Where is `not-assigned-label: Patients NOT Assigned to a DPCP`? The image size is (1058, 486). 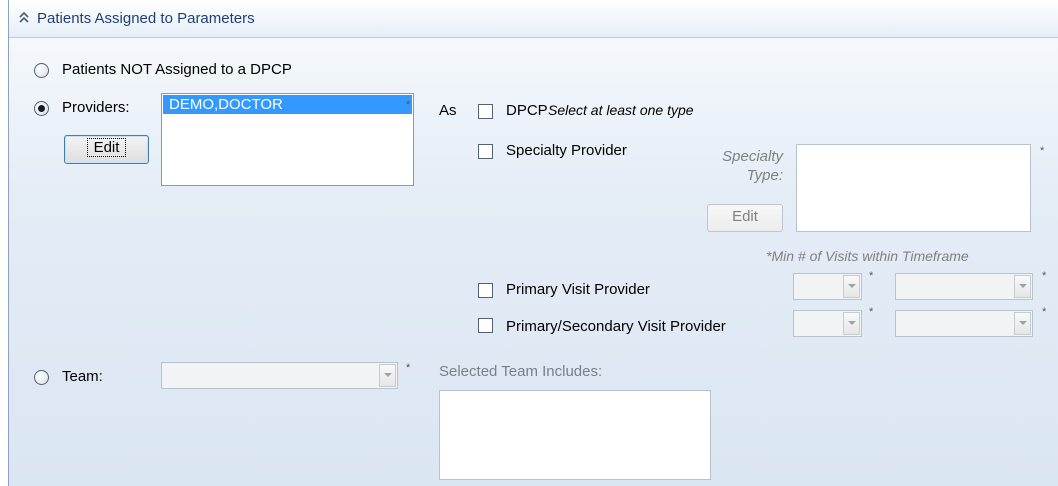
not-assigned-label: Patients NOT Assigned to a DPCP is located at coordinates (177, 69).